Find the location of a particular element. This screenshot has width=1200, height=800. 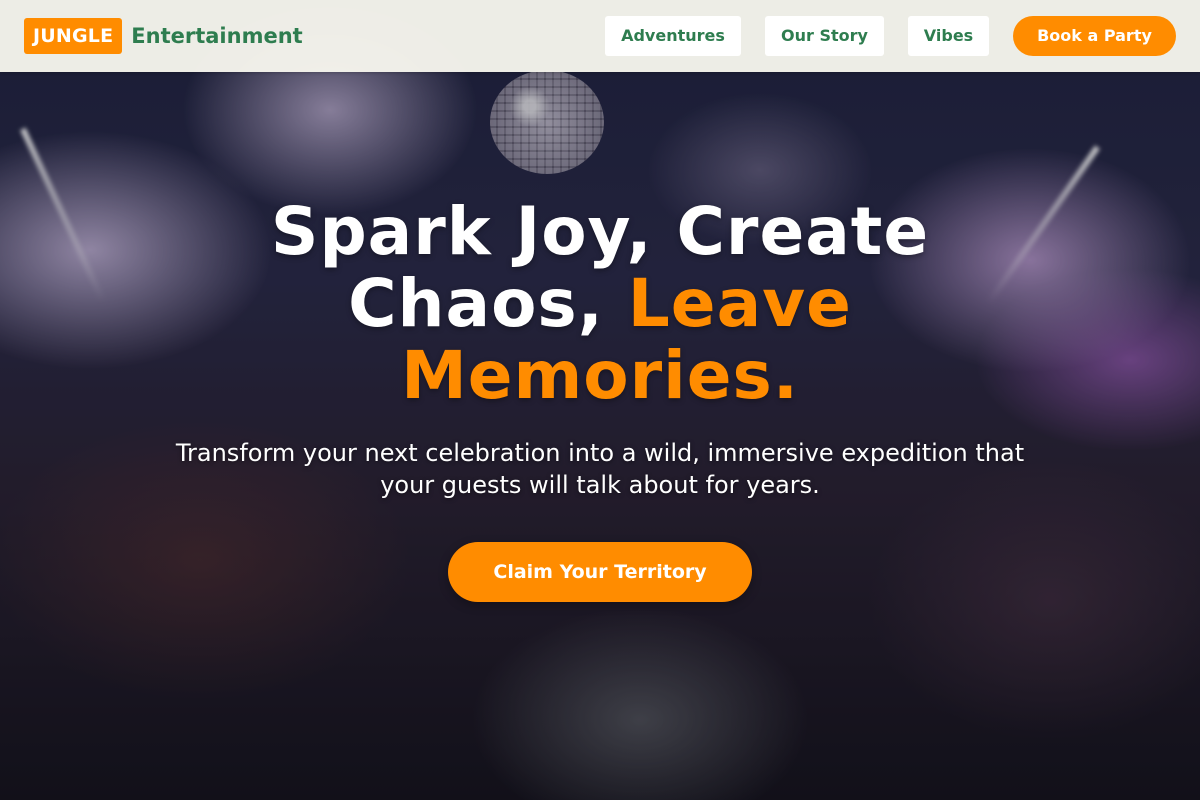

claim-territory-button: Claim Your Territory is located at coordinates (600, 572).